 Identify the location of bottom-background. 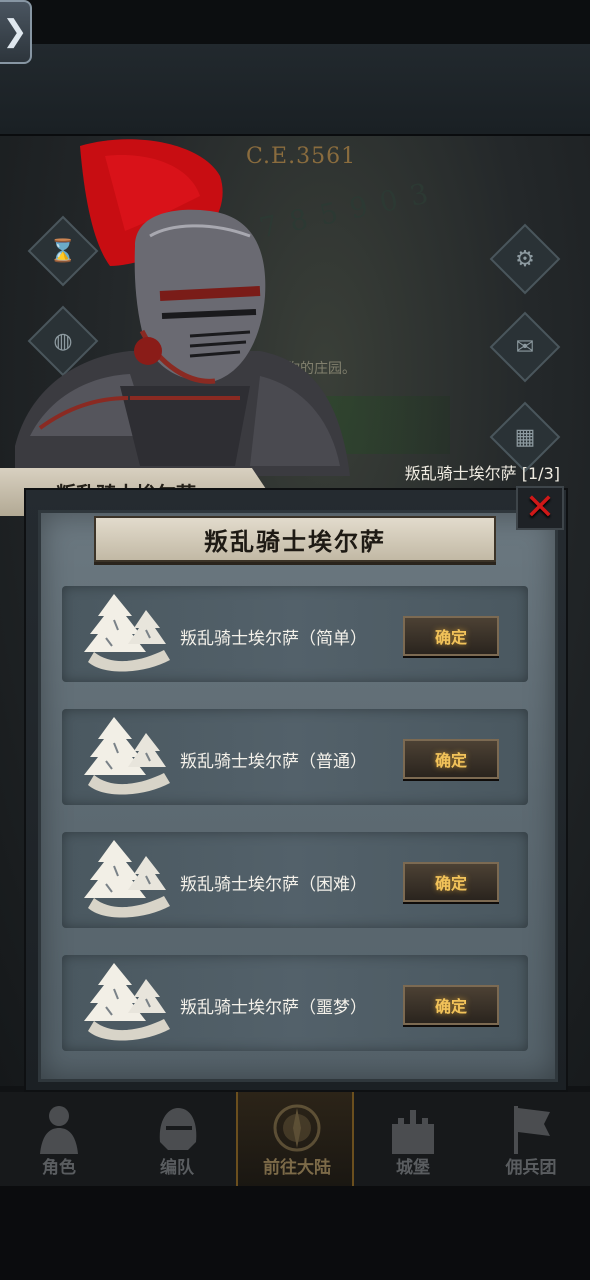
(295, 1233).